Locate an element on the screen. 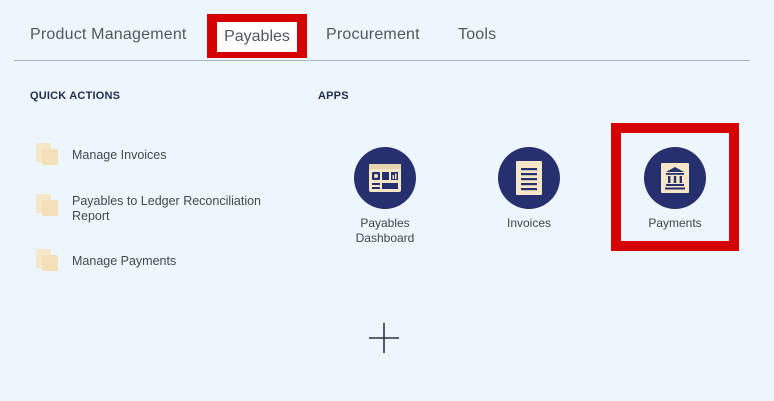 This screenshot has width=774, height=401. tab-product-management: Product Management is located at coordinates (108, 35).